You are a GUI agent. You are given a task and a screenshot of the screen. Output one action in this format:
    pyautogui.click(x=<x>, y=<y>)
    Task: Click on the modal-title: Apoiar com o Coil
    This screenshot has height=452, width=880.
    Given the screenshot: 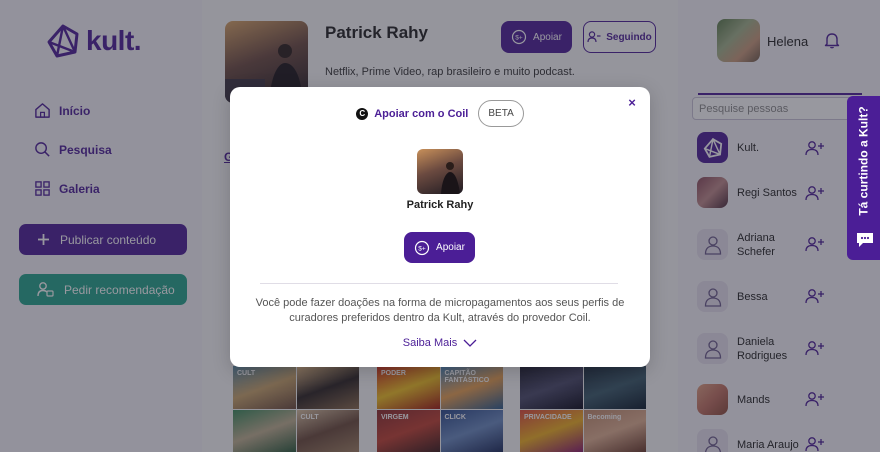 What is the action you would take?
    pyautogui.click(x=421, y=113)
    